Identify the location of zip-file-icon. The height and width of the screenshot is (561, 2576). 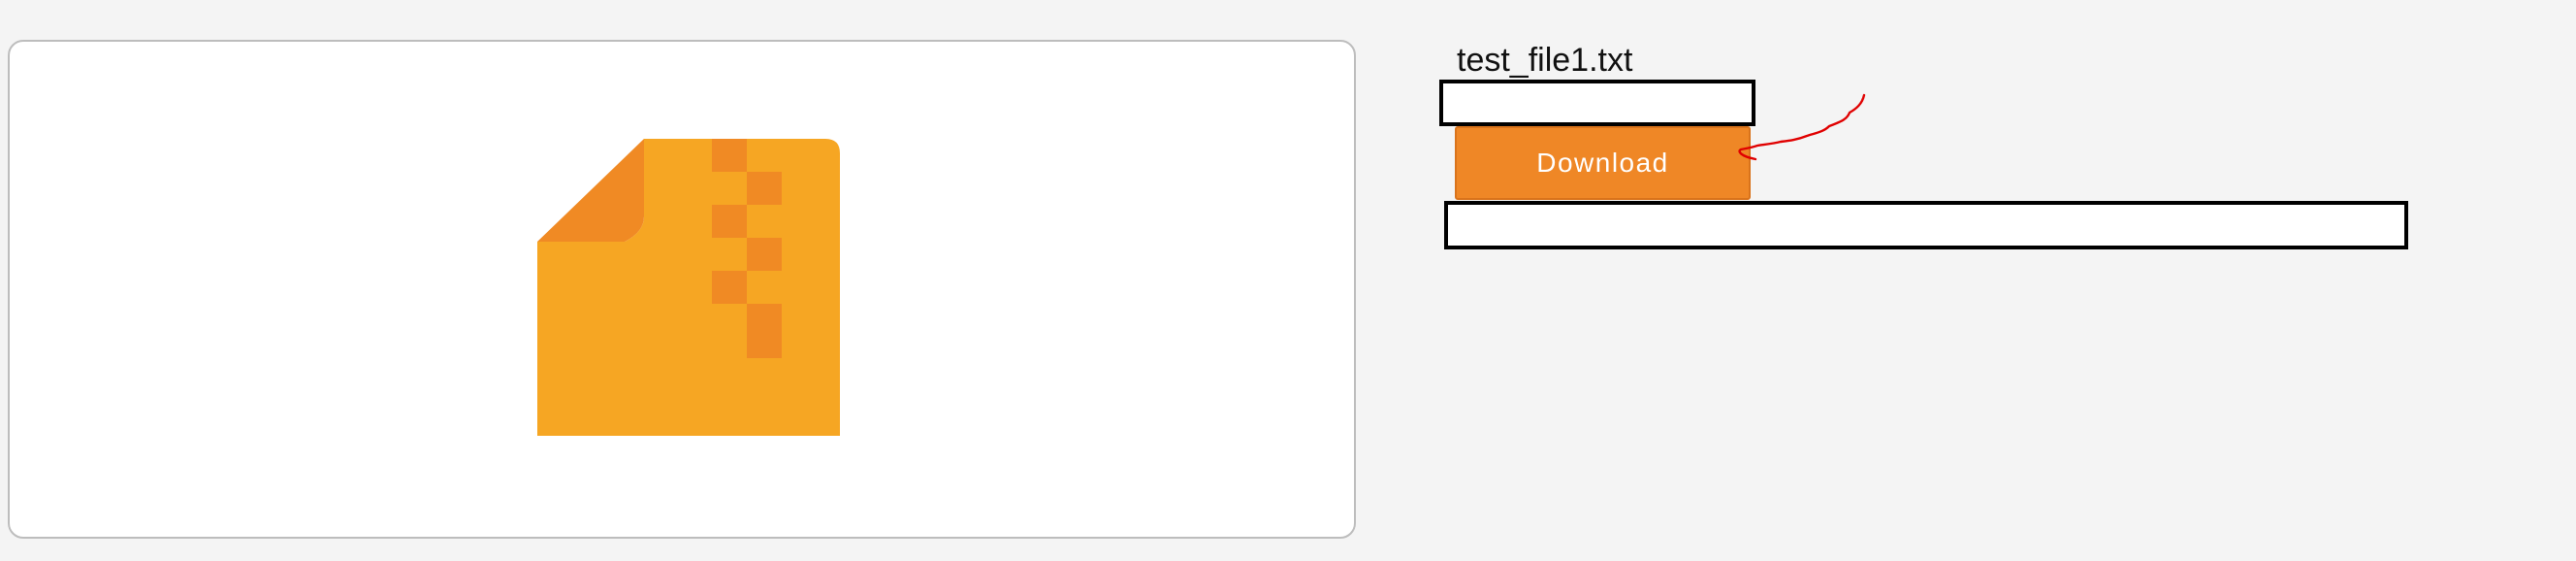
(688, 287).